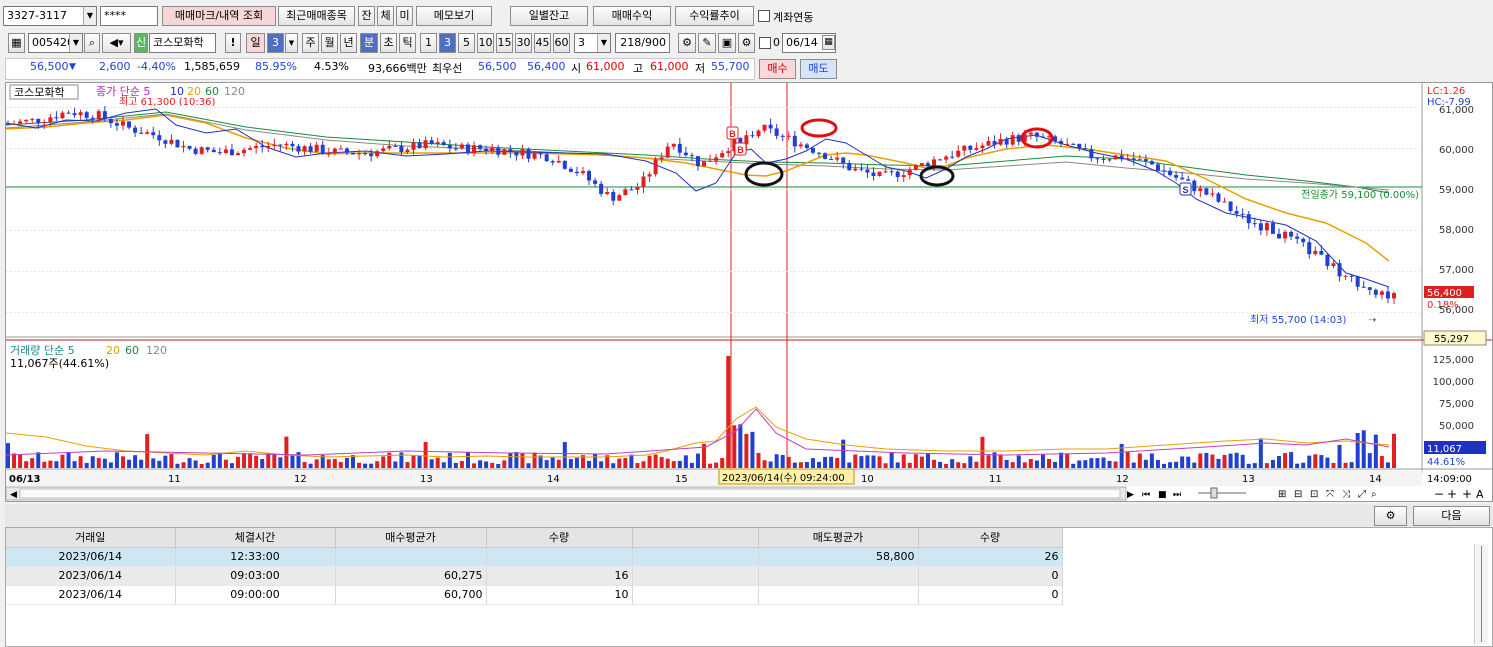 This screenshot has width=1493, height=647. What do you see at coordinates (233, 43) in the screenshot?
I see `alert-button: !` at bounding box center [233, 43].